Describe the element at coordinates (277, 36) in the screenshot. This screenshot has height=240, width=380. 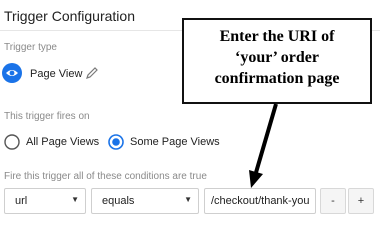
I see `callout-line: Enter the URI of` at that location.